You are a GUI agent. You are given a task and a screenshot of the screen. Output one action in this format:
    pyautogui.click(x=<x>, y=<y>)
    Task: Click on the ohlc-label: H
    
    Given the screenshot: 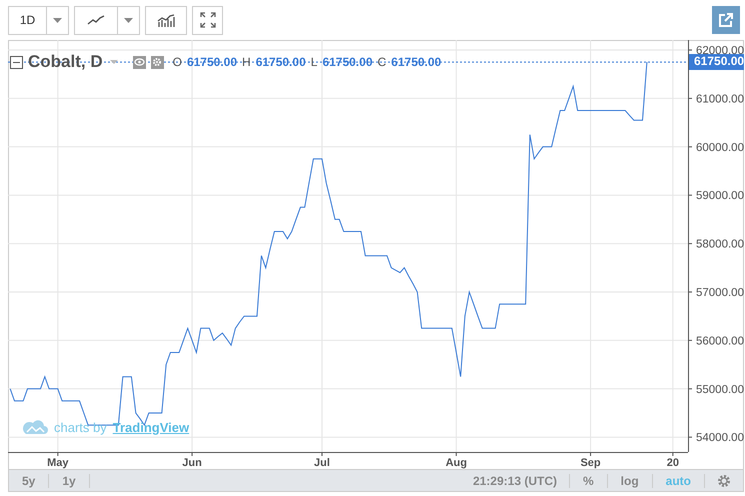 What is the action you would take?
    pyautogui.click(x=246, y=62)
    